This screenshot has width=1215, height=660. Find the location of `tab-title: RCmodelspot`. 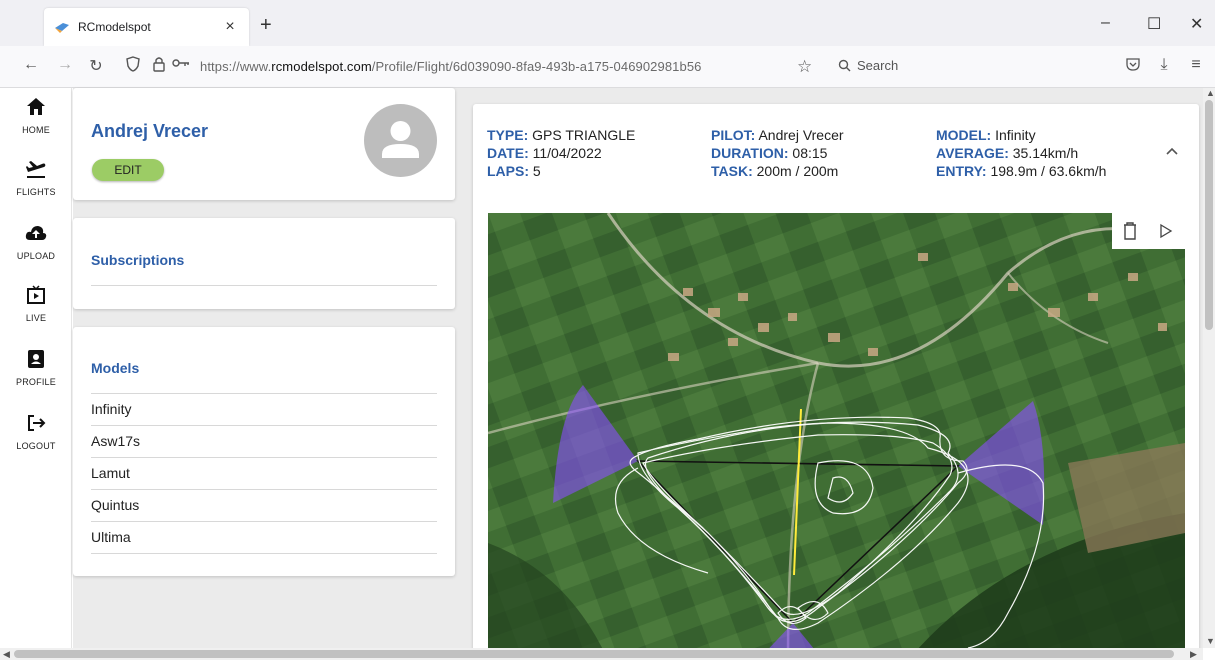

tab-title: RCmodelspot is located at coordinates (114, 27).